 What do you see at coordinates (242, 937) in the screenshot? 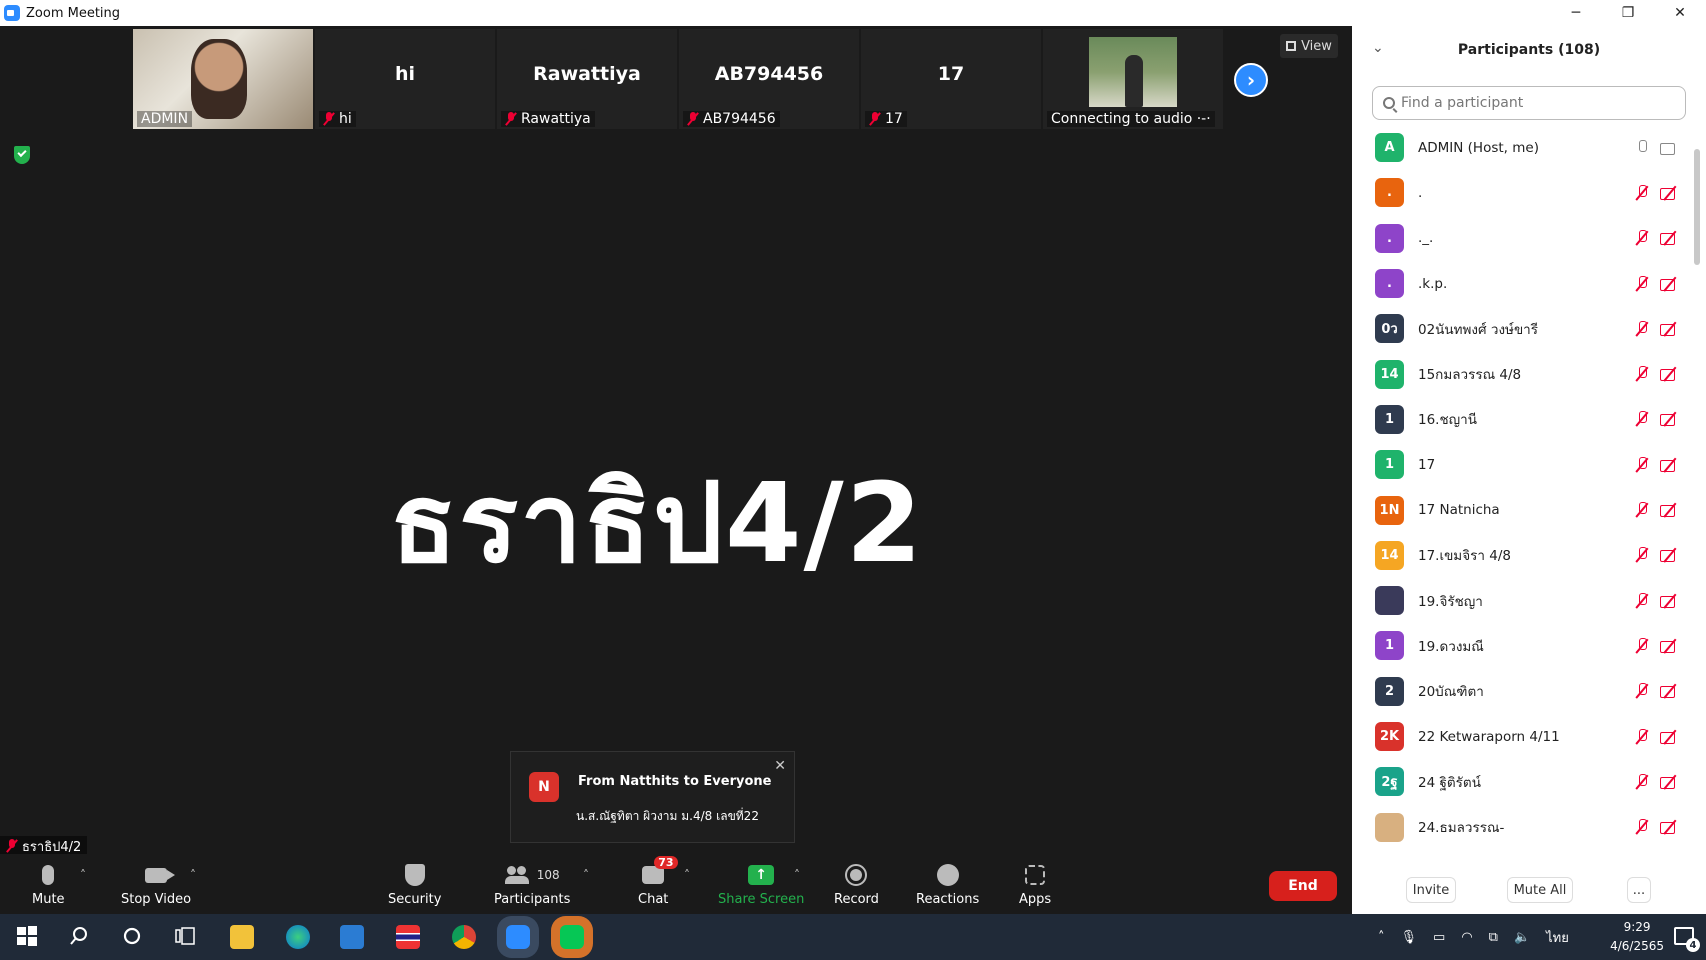
I see `file-explorer-icon` at bounding box center [242, 937].